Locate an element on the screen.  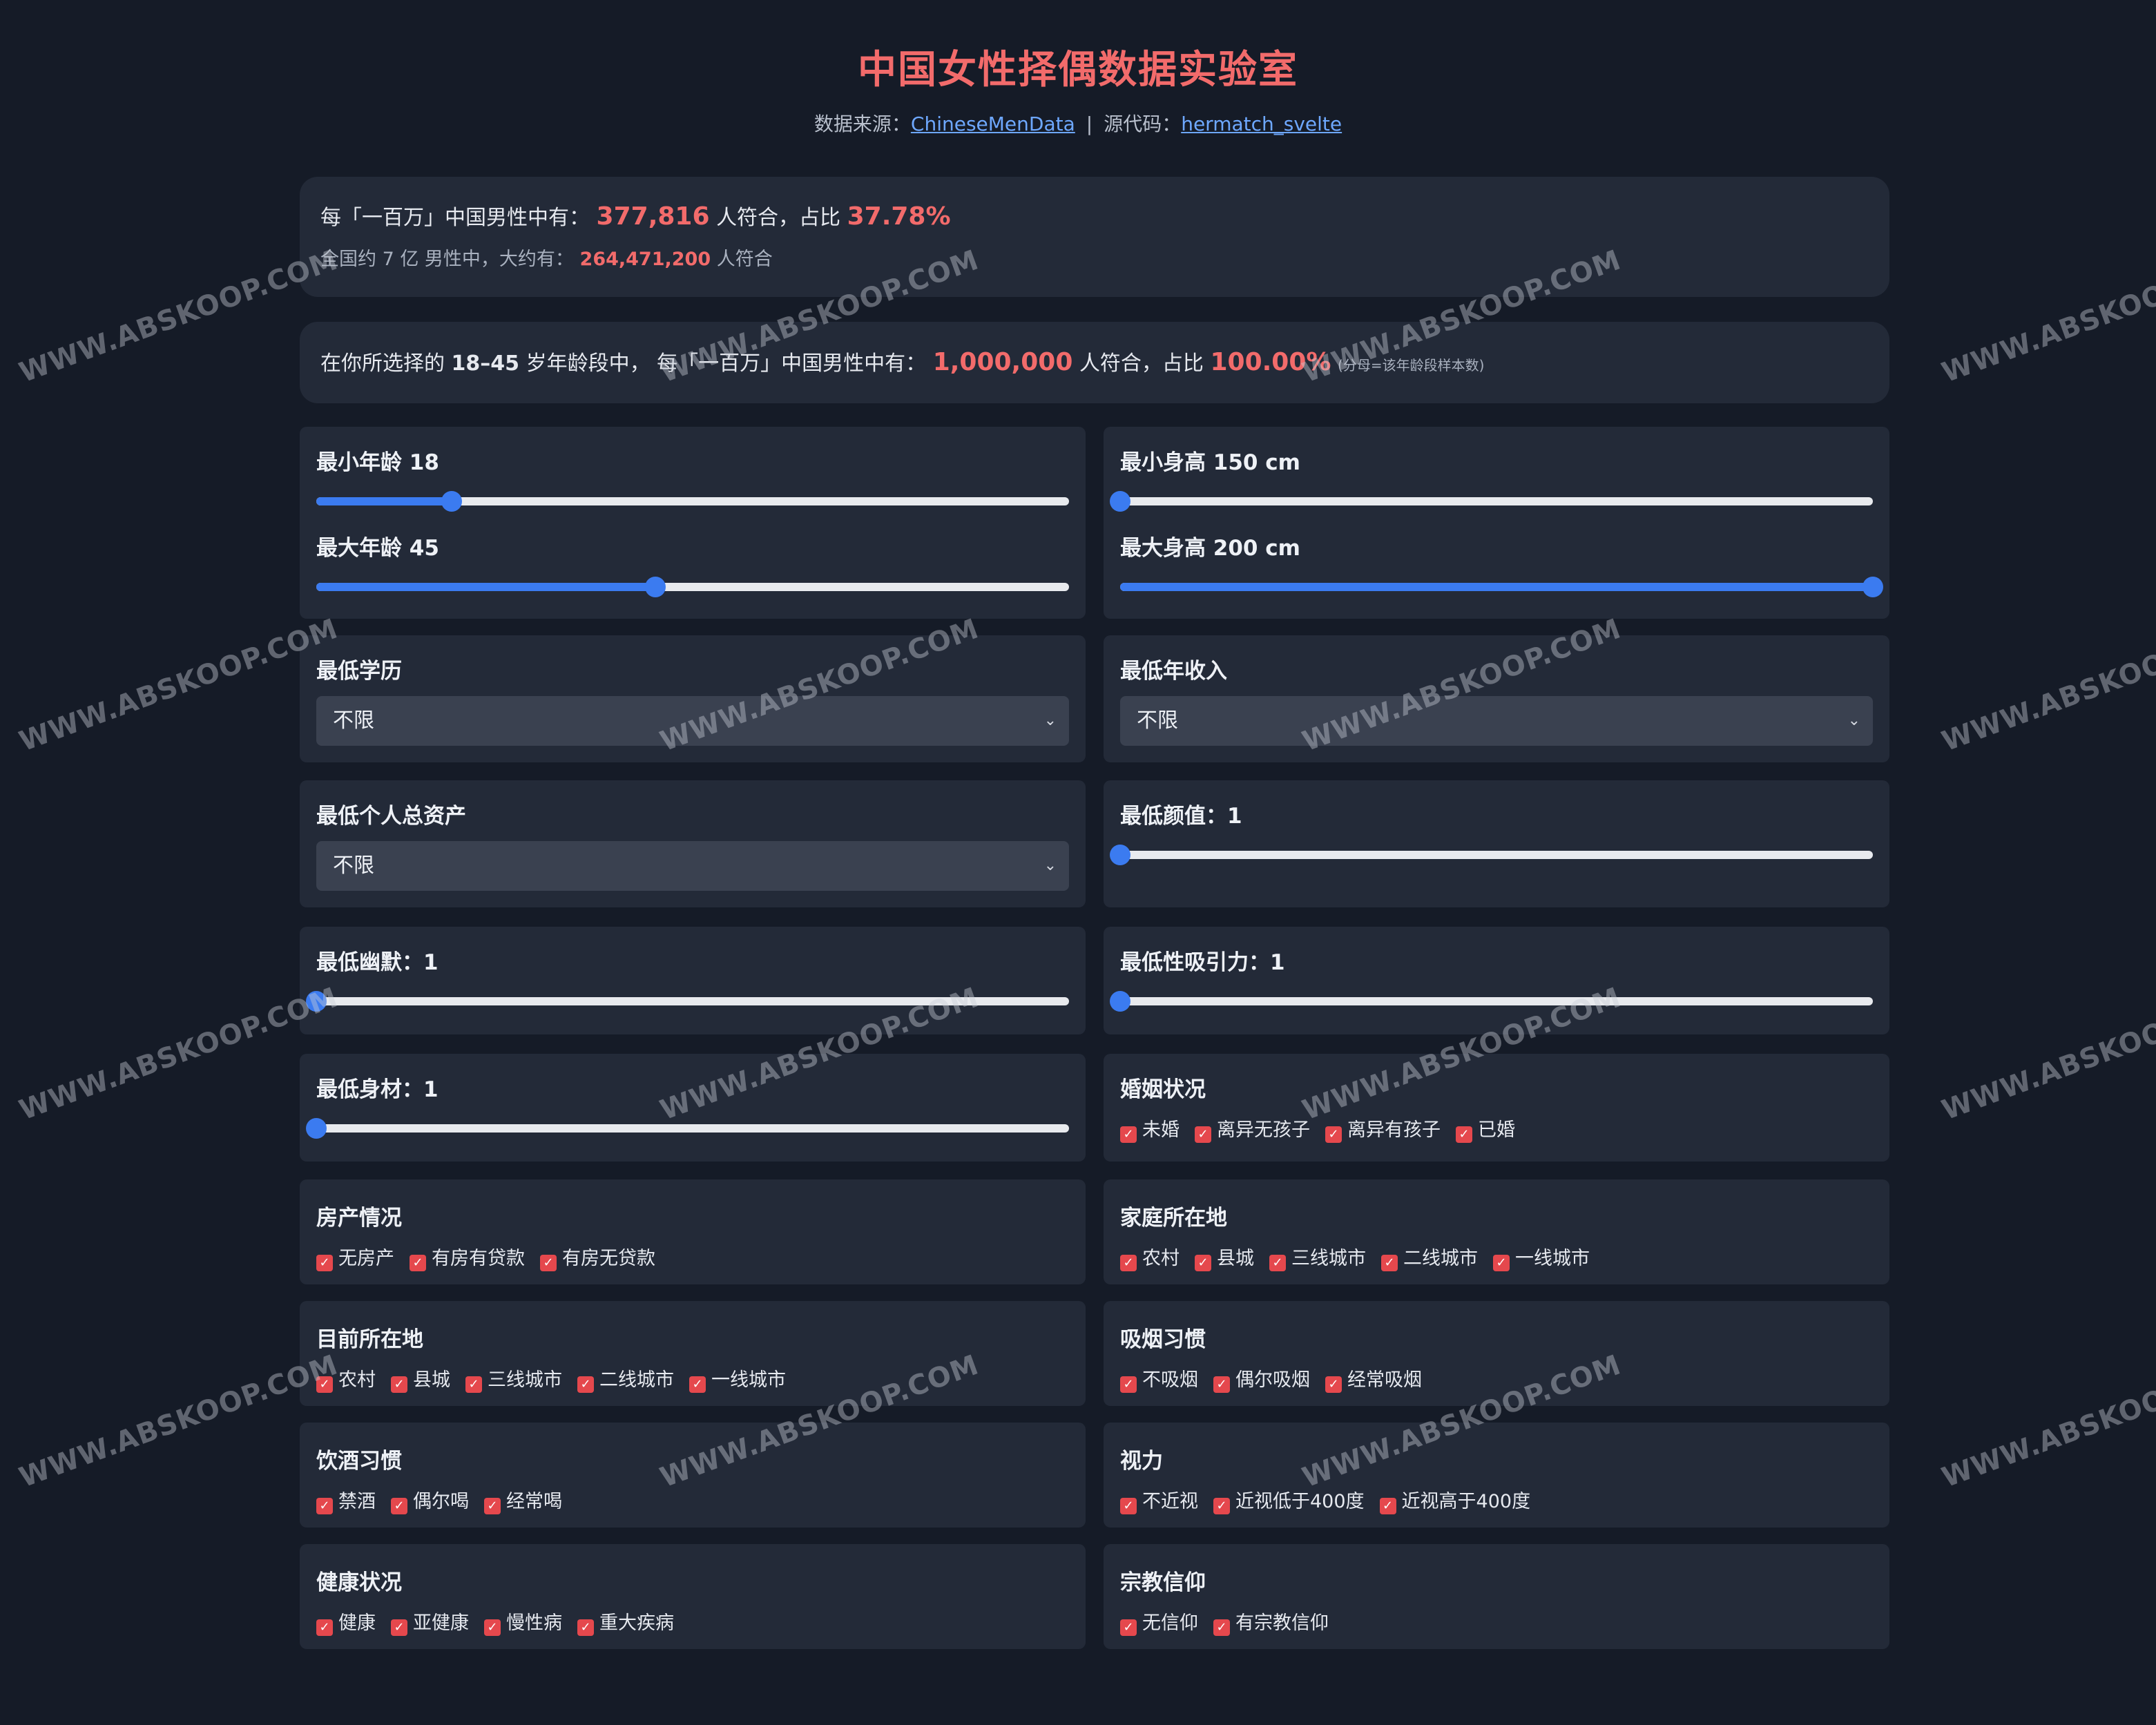
looks-handle is located at coordinates (1120, 855).